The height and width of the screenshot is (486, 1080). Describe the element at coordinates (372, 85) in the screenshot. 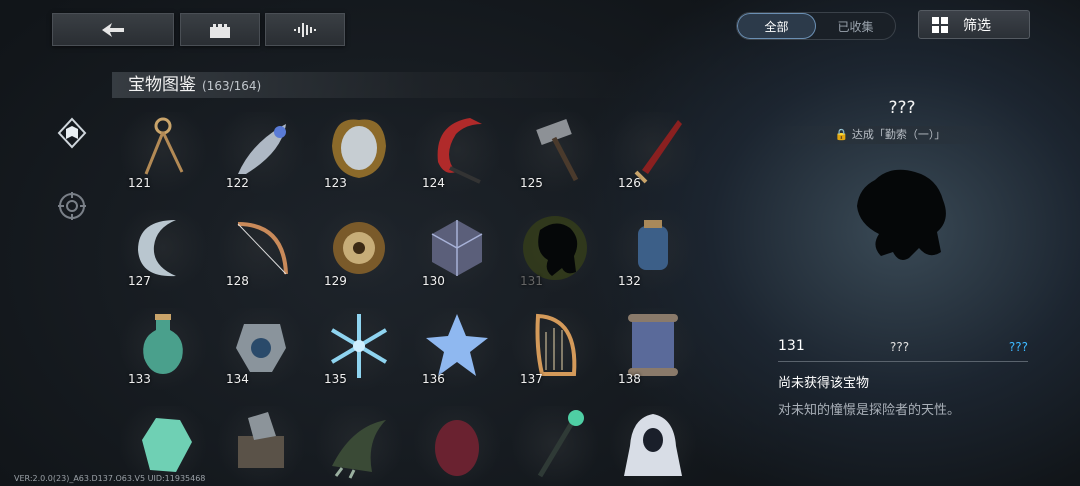

I see `collection-header: 宝物图鉴 (163/164)` at that location.